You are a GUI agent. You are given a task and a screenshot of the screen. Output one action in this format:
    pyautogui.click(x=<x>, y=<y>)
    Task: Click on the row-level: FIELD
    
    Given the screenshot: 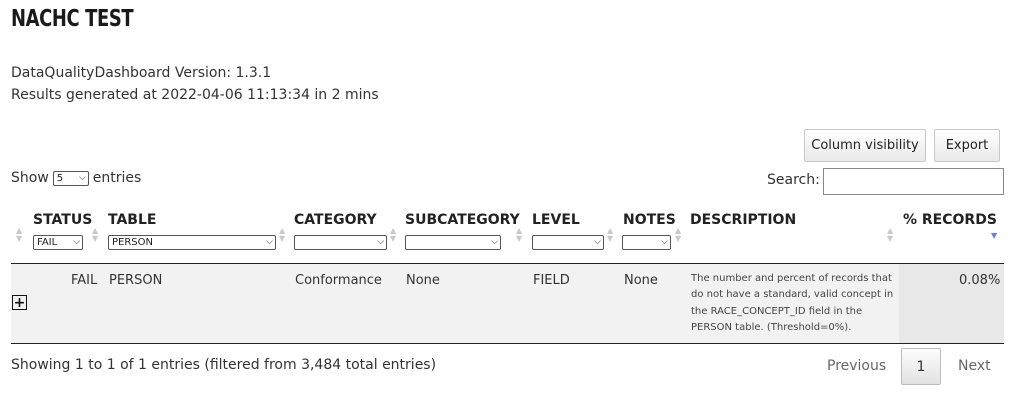 What is the action you would take?
    pyautogui.click(x=551, y=280)
    